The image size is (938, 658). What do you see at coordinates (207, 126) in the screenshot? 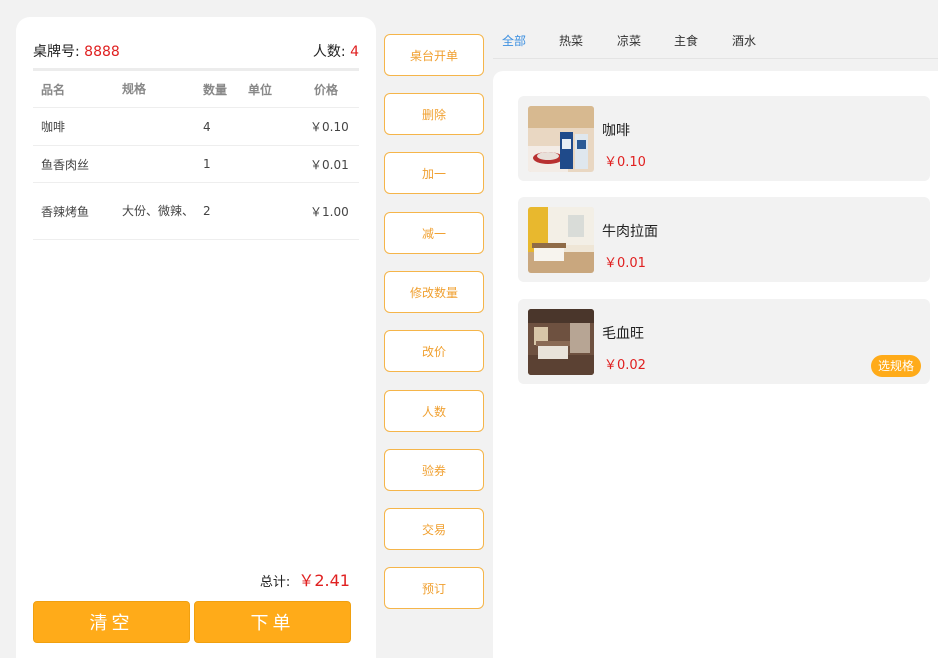
I see `row-qty: 4` at bounding box center [207, 126].